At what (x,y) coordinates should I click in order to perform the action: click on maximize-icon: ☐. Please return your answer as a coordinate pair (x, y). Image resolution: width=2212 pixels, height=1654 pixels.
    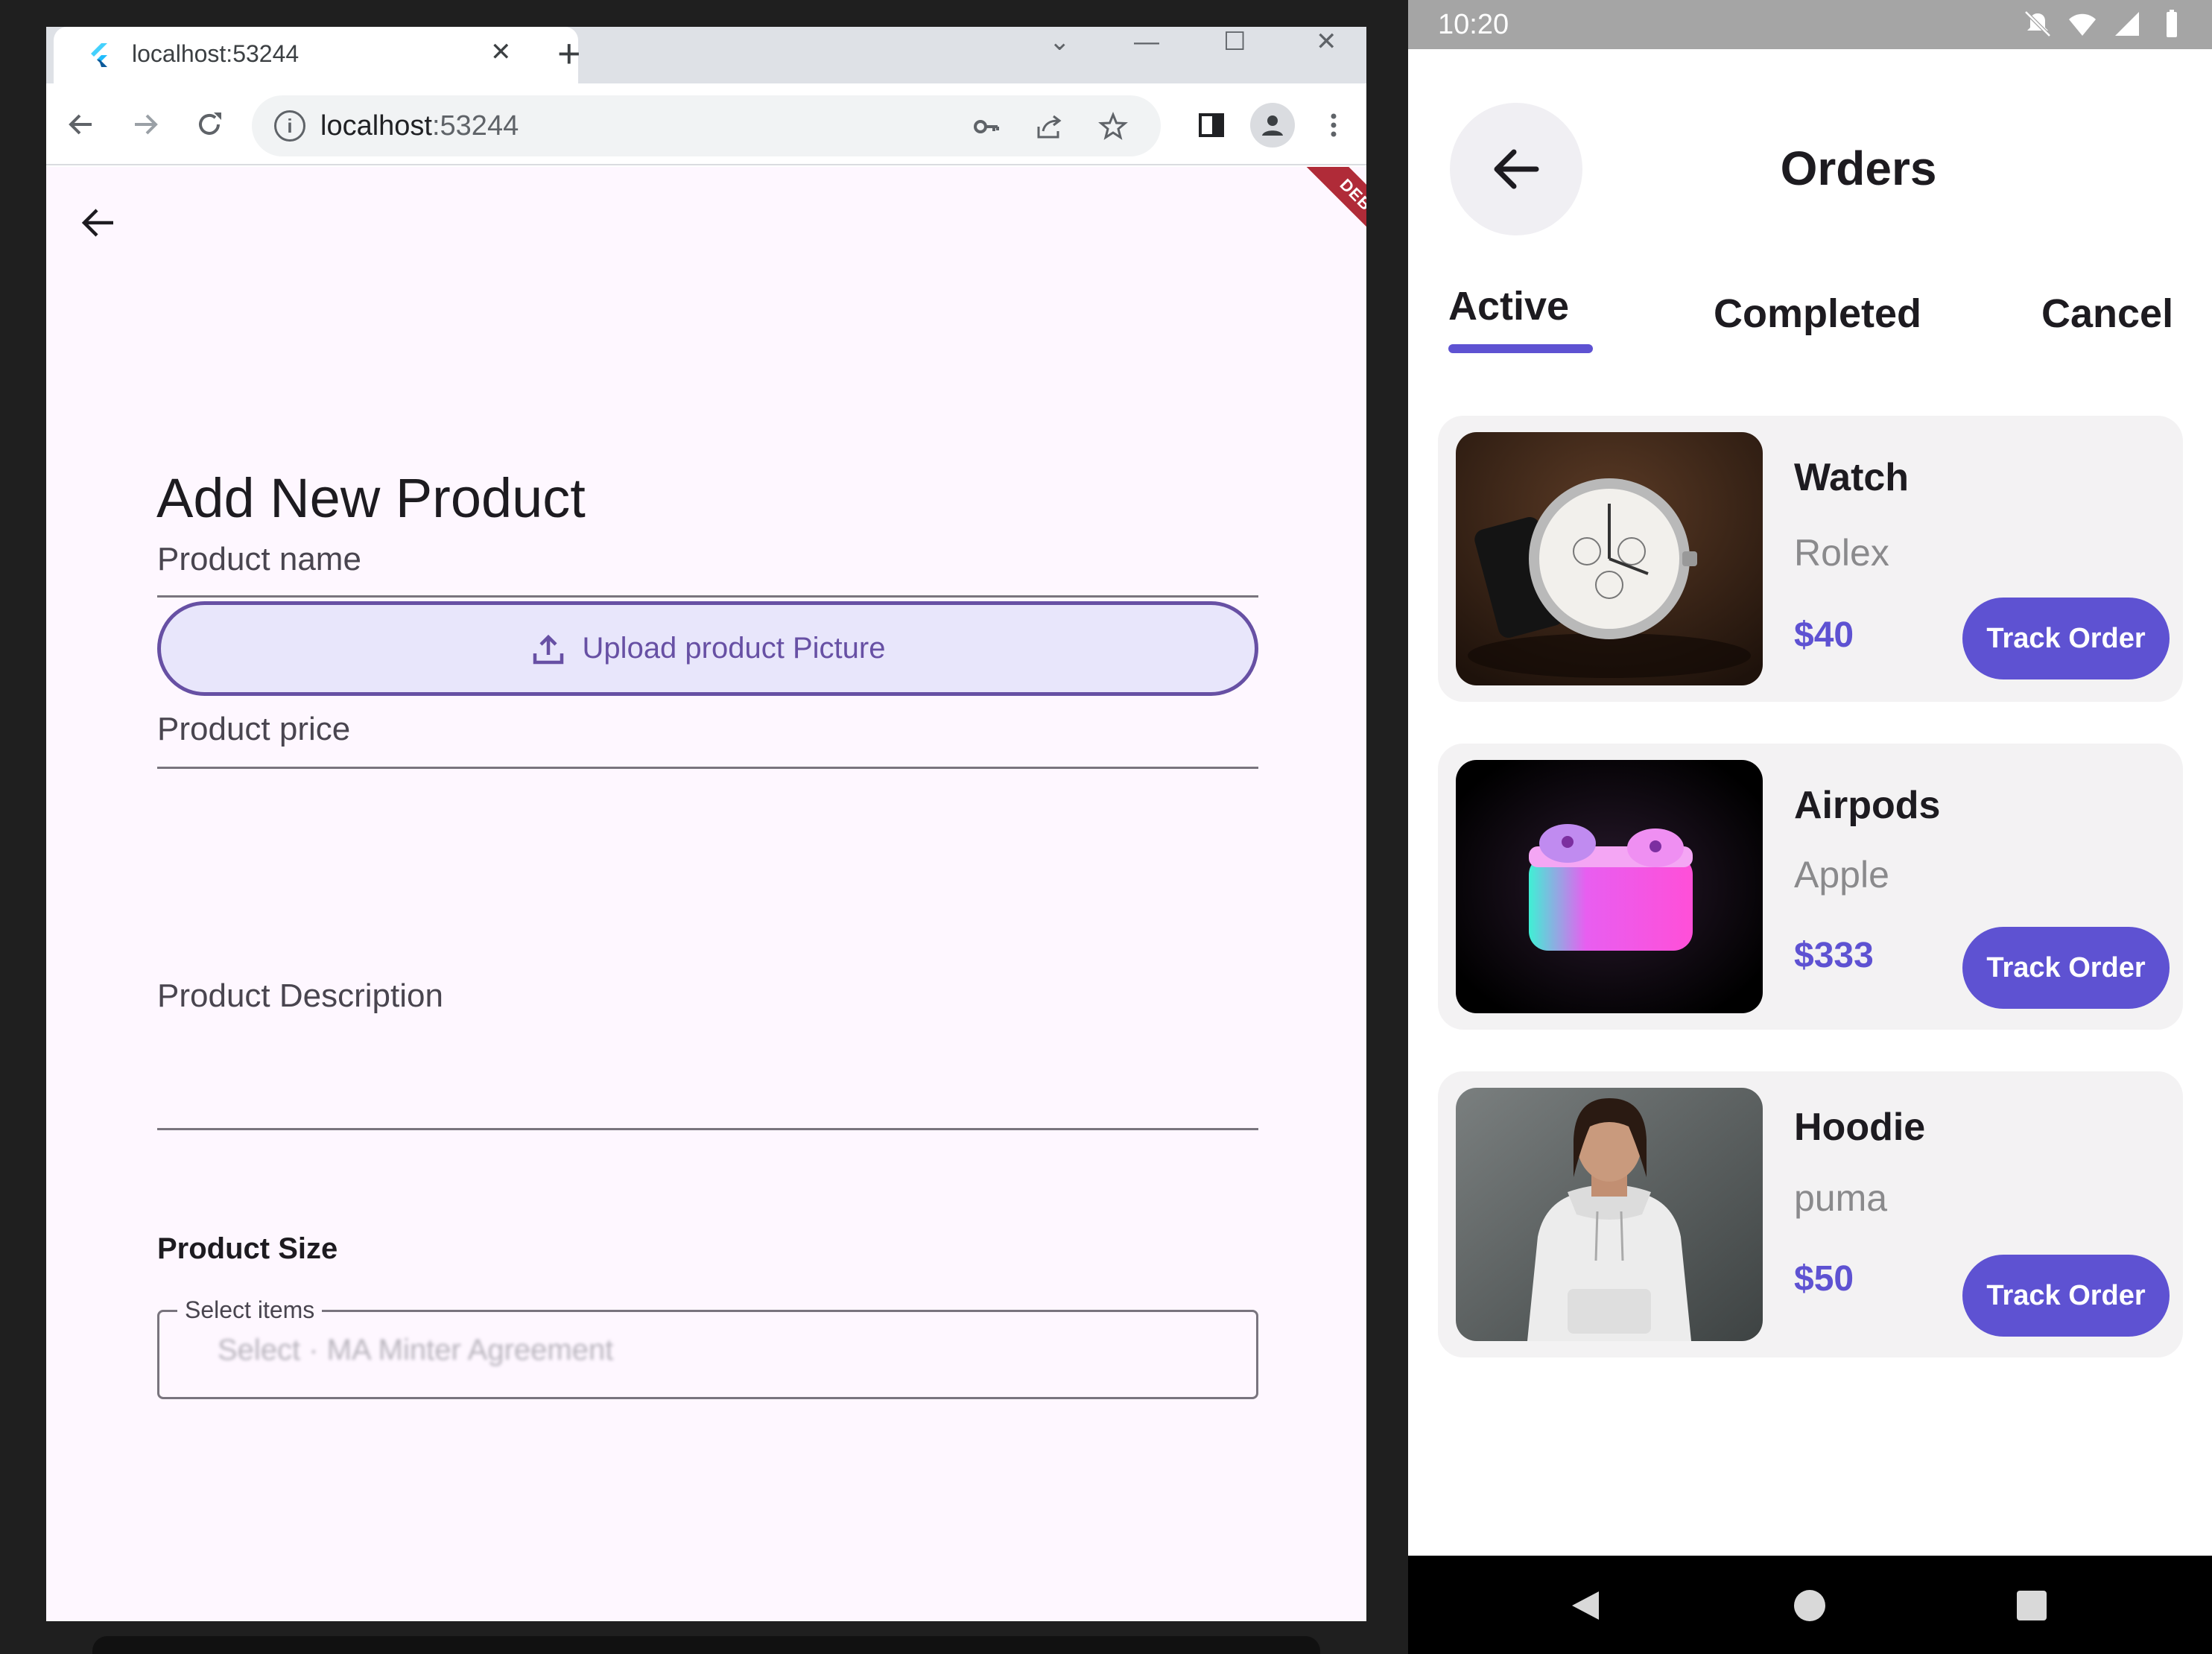
    Looking at the image, I should click on (1234, 42).